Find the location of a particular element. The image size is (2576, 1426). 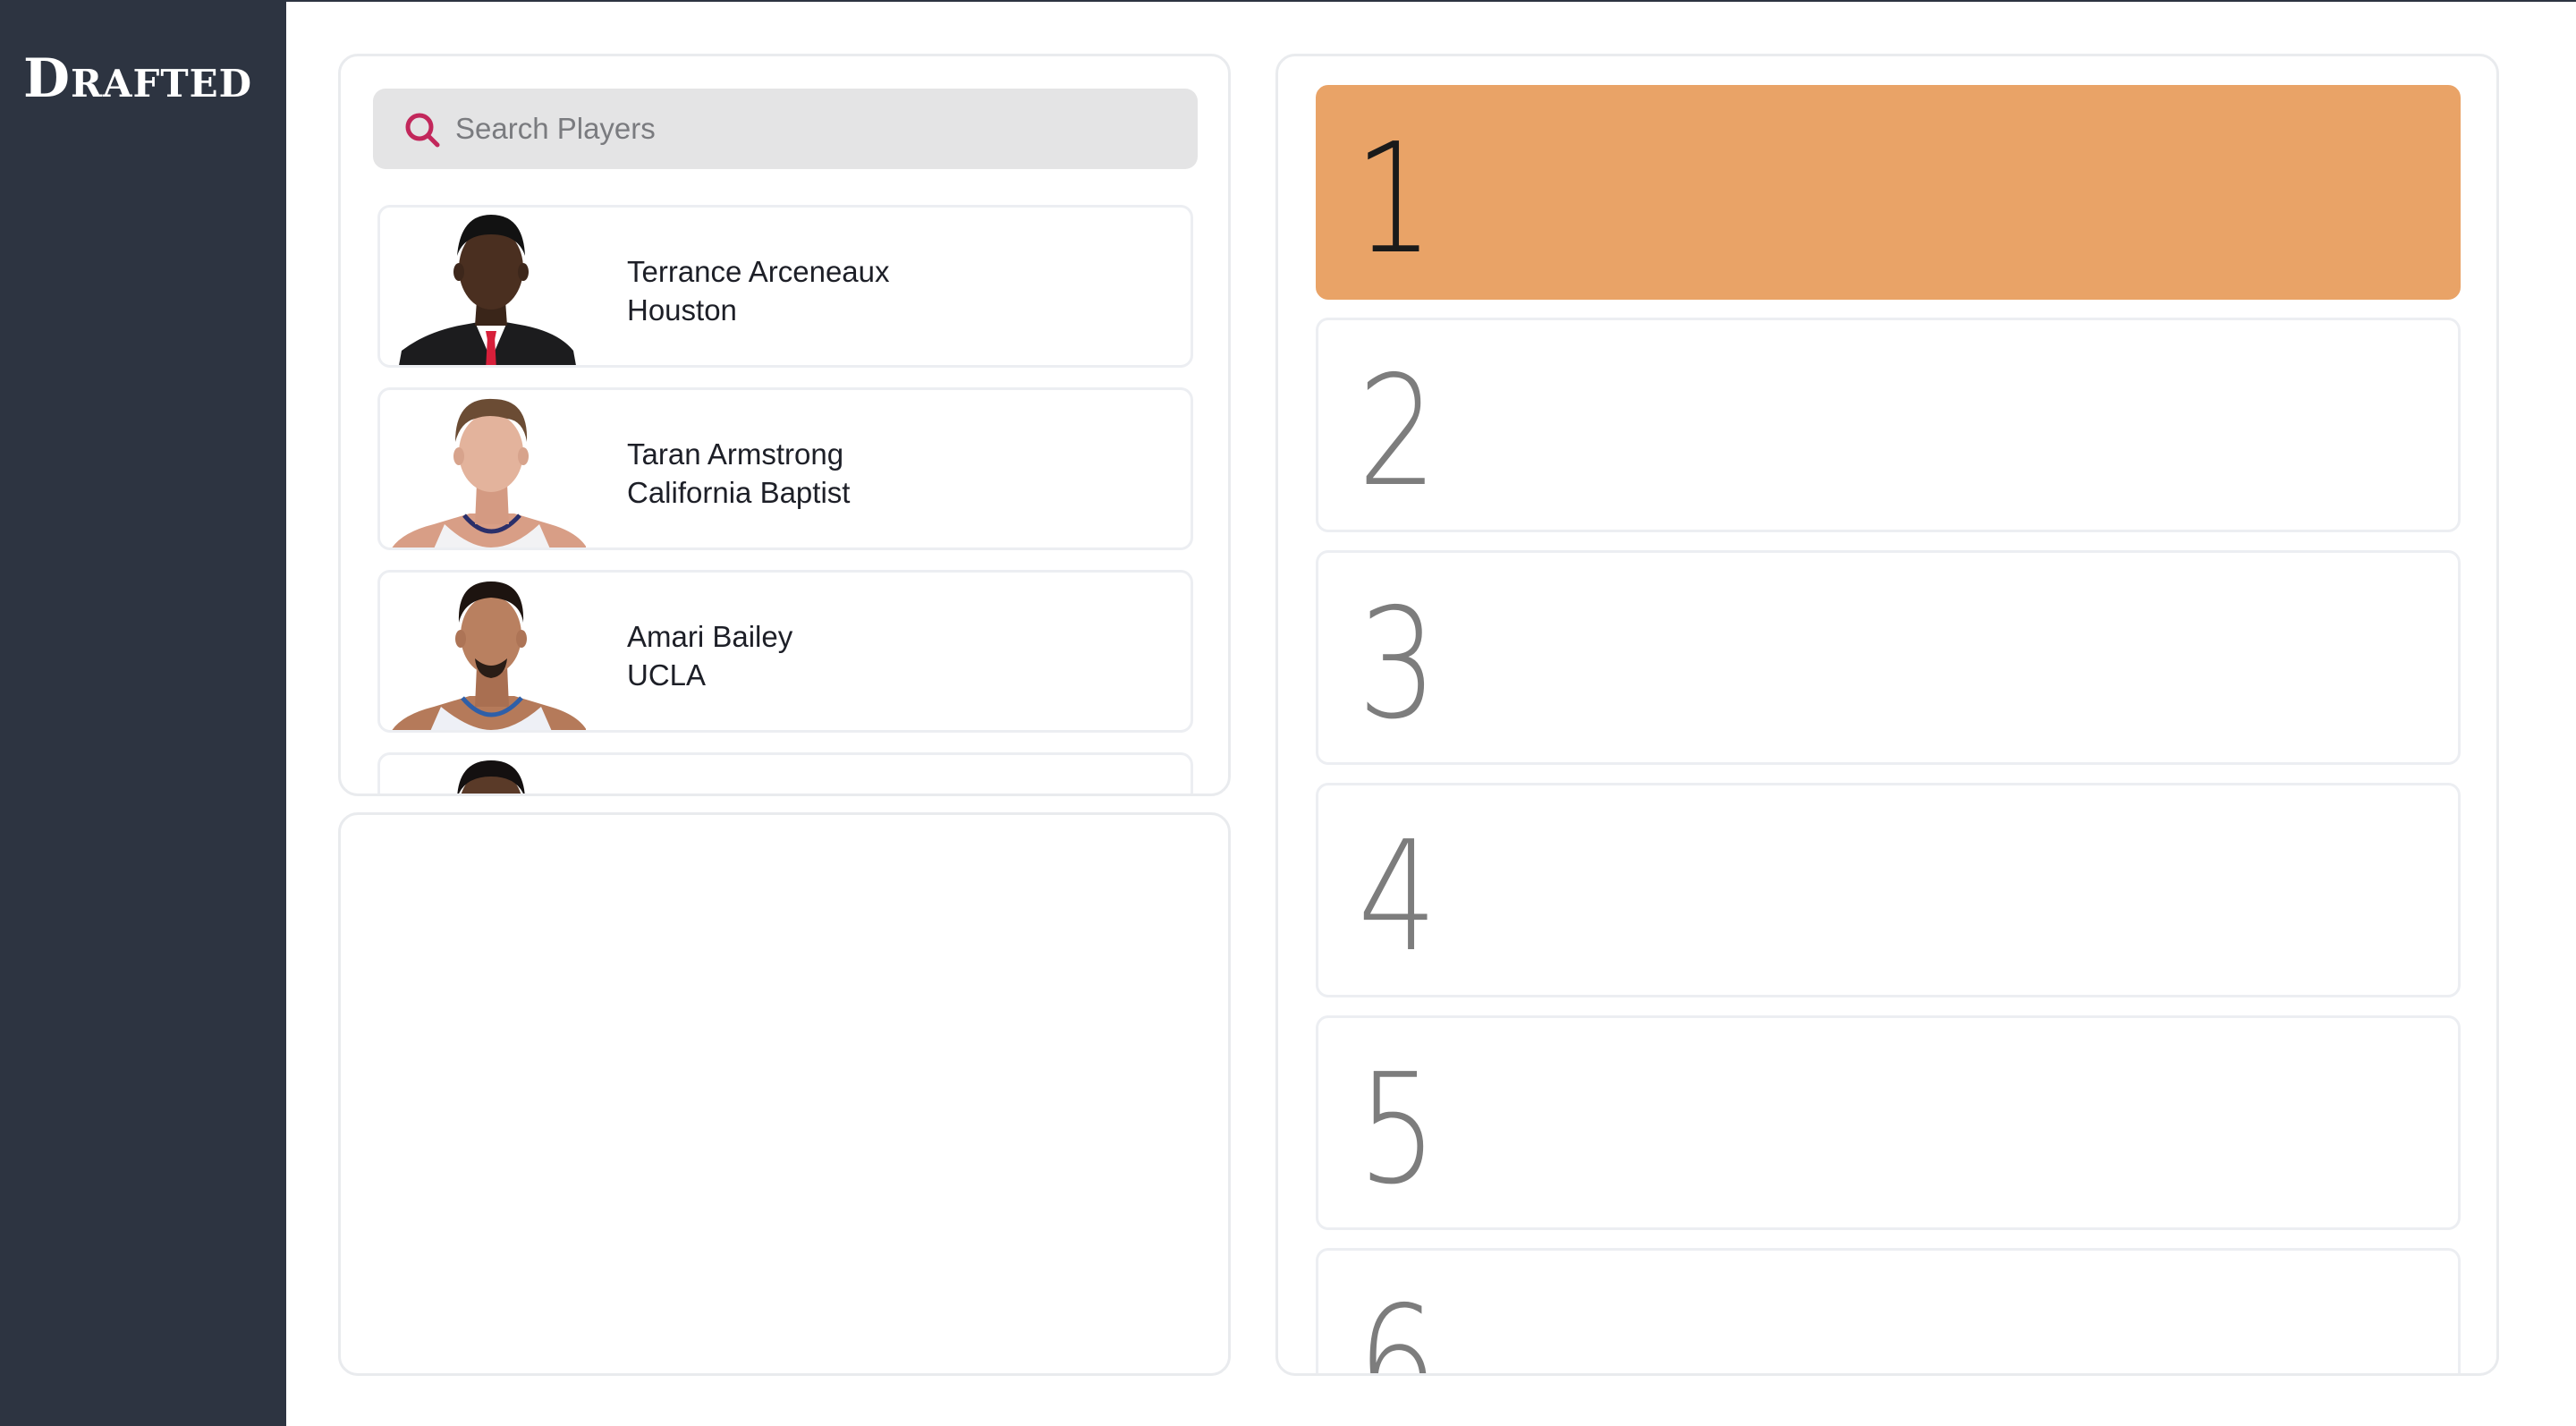

draft-pick-slot: 2 is located at coordinates (1888, 425).